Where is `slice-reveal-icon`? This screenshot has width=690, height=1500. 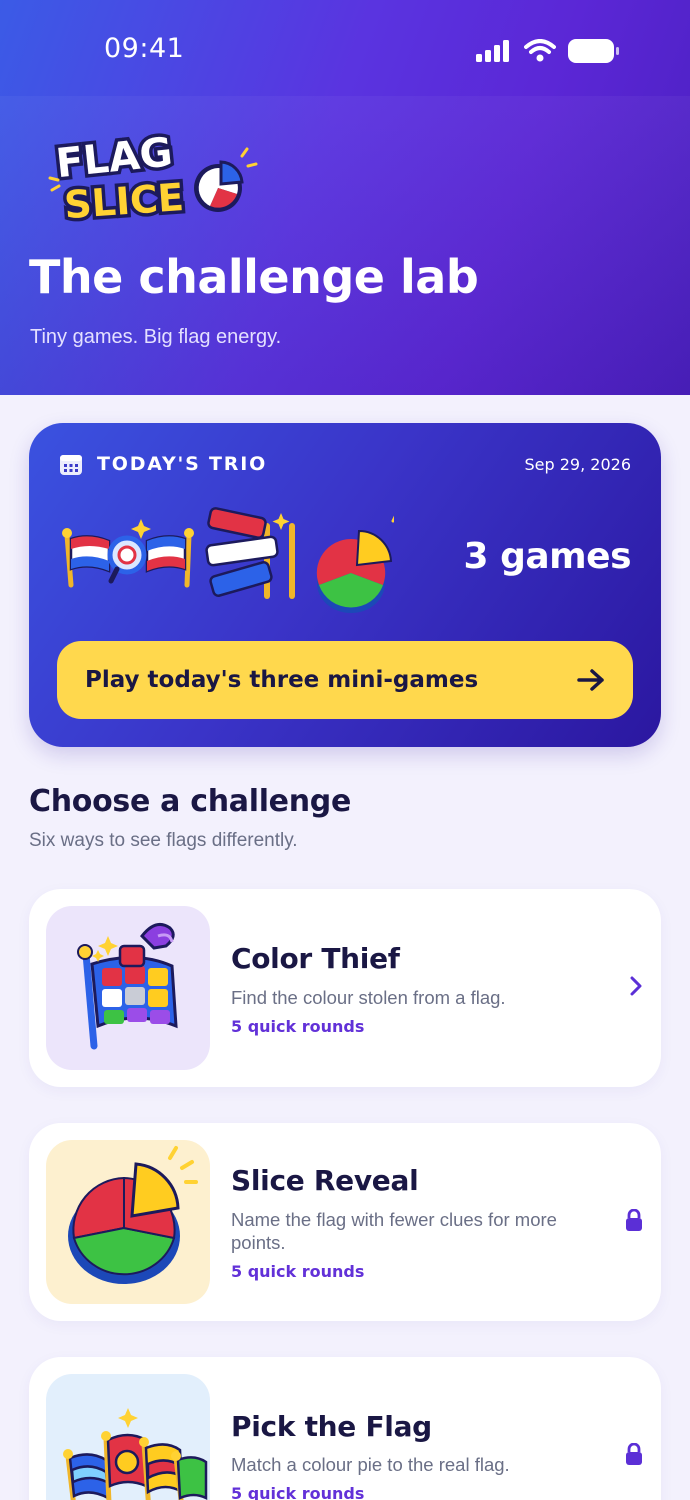
slice-reveal-icon is located at coordinates (133, 1215).